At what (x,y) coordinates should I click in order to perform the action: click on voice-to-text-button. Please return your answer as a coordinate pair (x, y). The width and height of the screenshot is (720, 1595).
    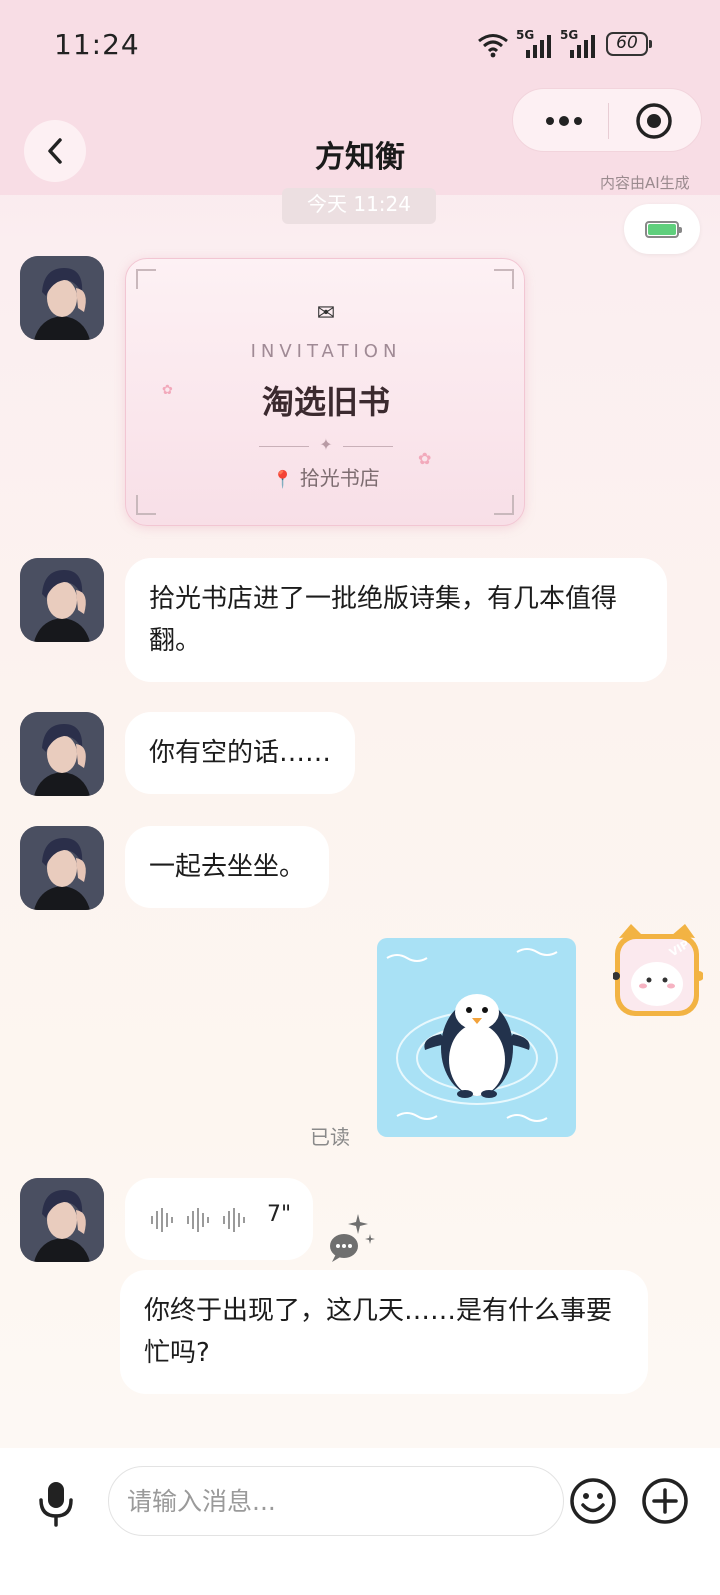
    Looking at the image, I should click on (352, 1237).